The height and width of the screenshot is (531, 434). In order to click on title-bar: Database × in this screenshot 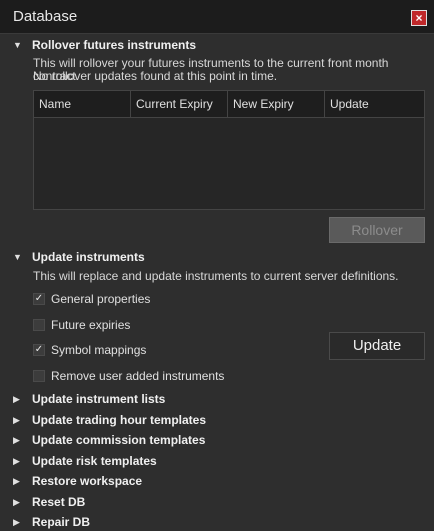, I will do `click(217, 17)`.